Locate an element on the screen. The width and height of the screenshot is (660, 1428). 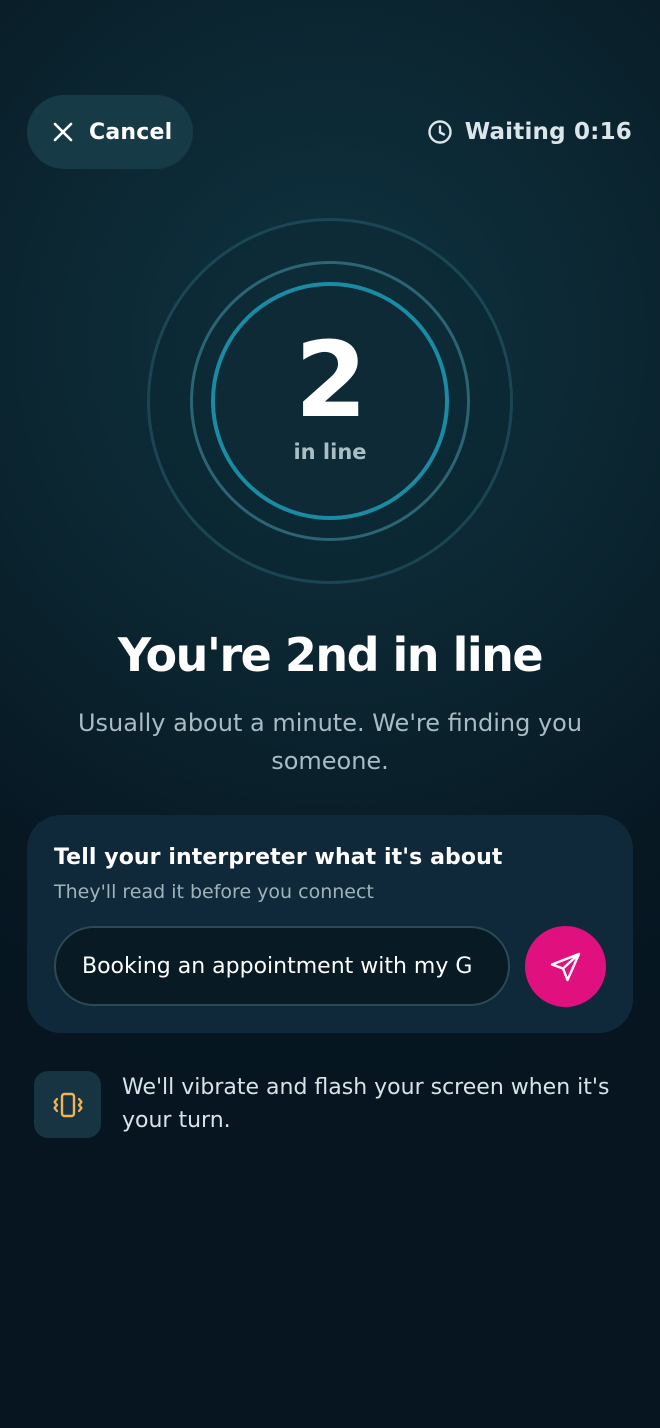
context-card-title: Tell your interpreter what it's about is located at coordinates (278, 857).